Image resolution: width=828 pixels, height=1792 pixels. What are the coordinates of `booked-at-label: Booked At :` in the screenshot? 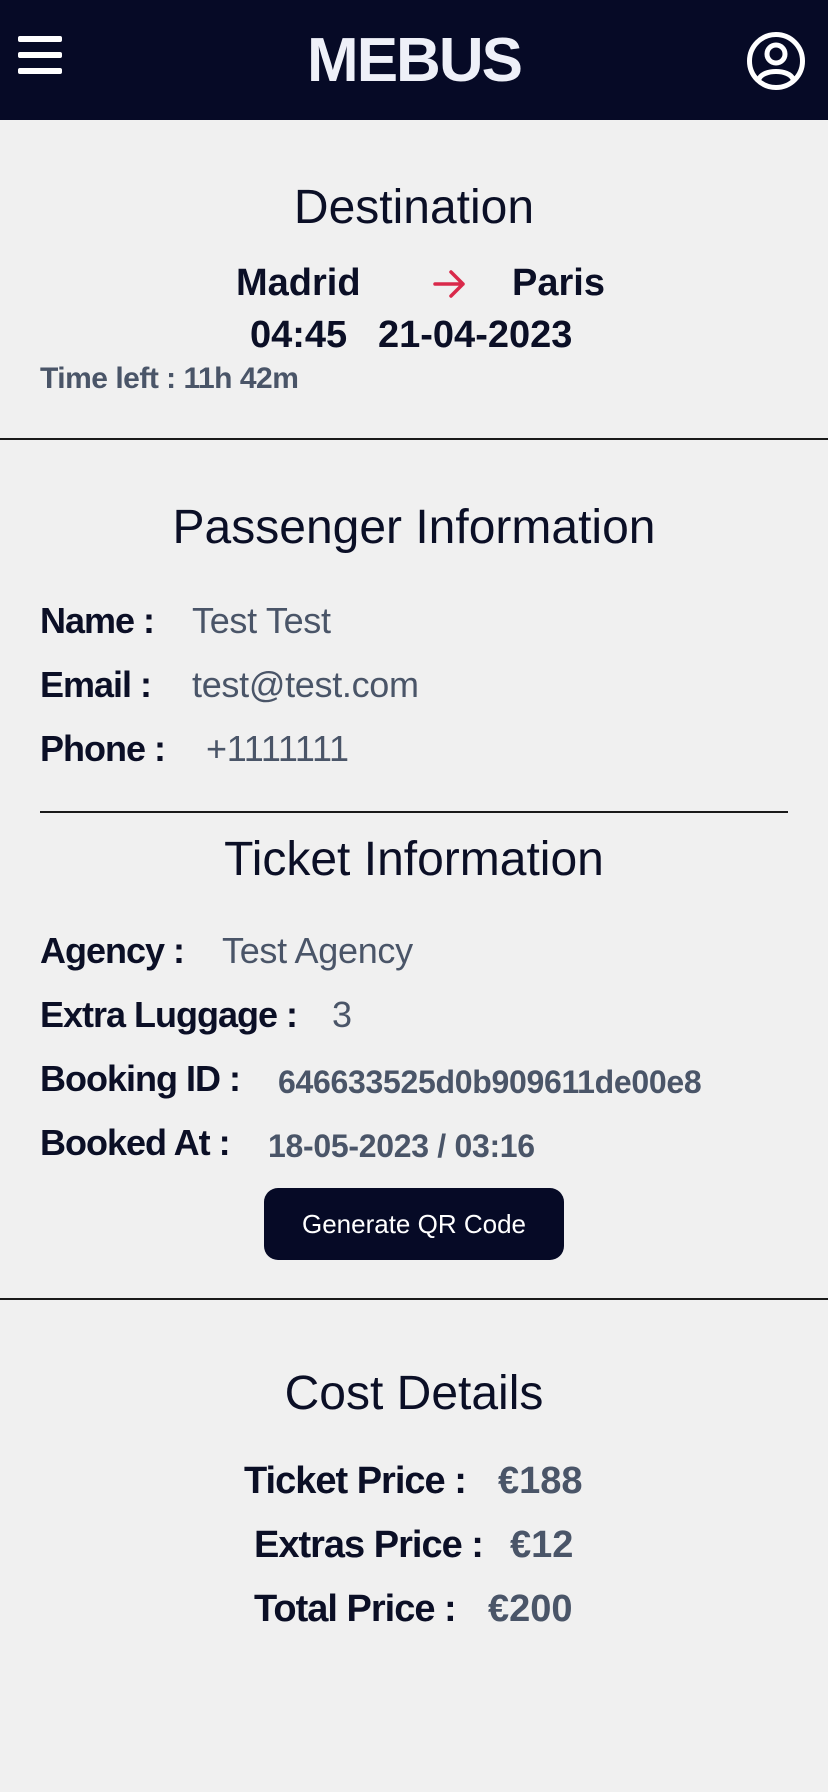 It's located at (135, 1142).